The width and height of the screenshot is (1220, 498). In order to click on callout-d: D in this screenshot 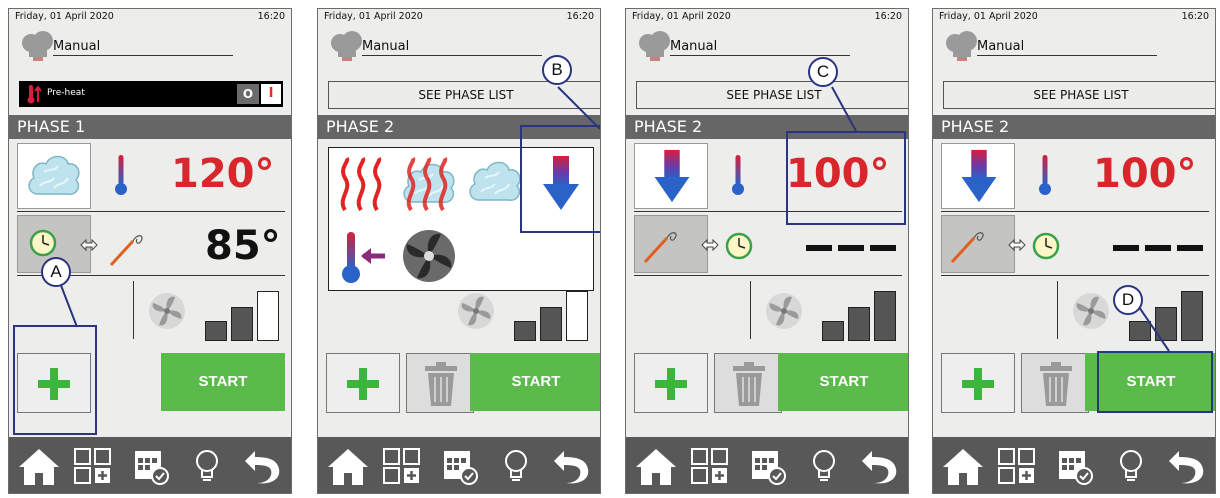, I will do `click(1128, 300)`.